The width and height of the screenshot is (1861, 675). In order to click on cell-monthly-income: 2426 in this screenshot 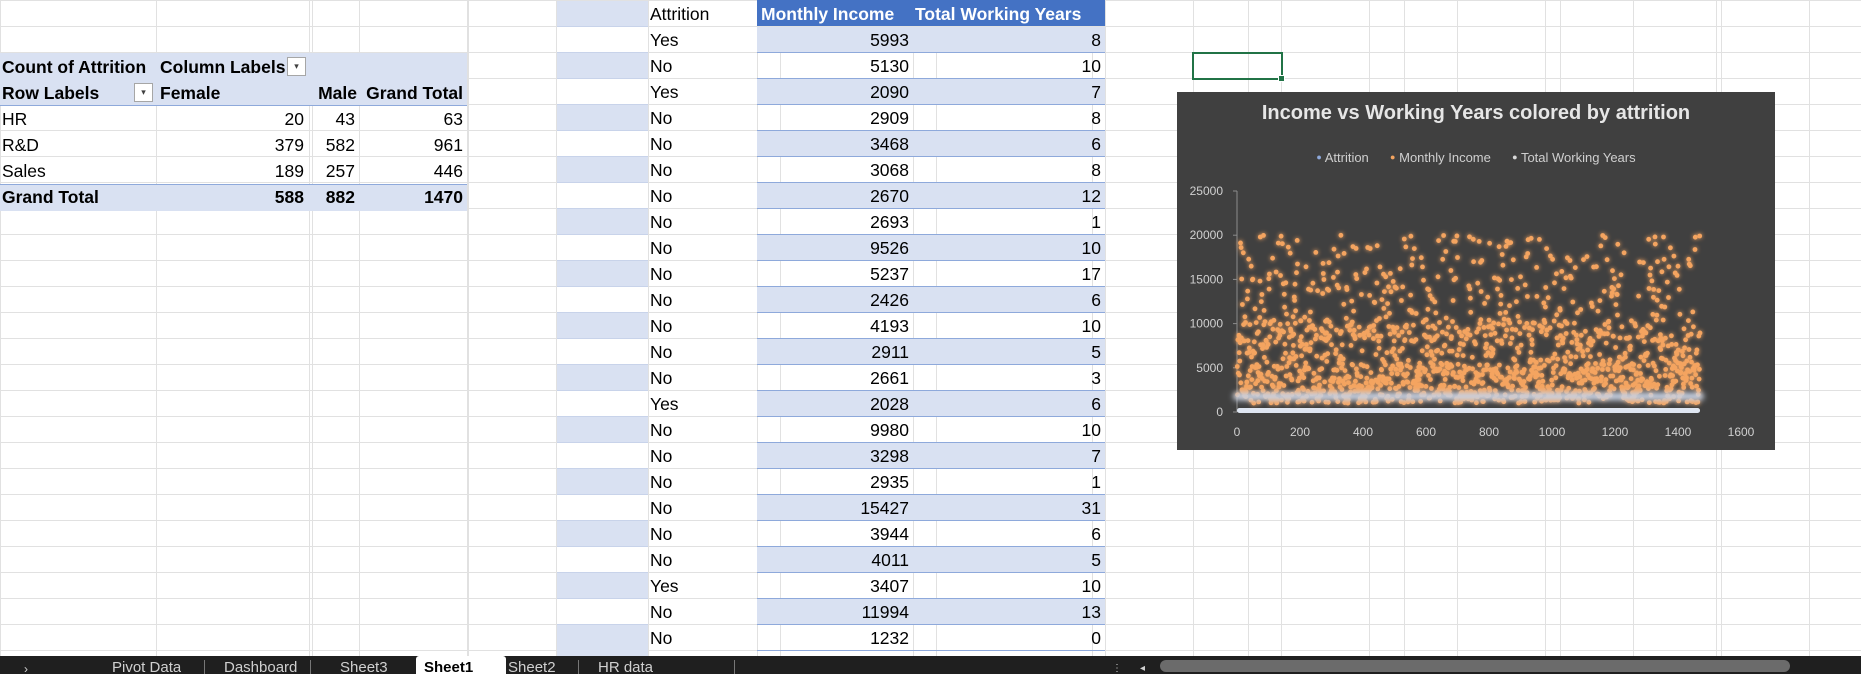, I will do `click(834, 300)`.